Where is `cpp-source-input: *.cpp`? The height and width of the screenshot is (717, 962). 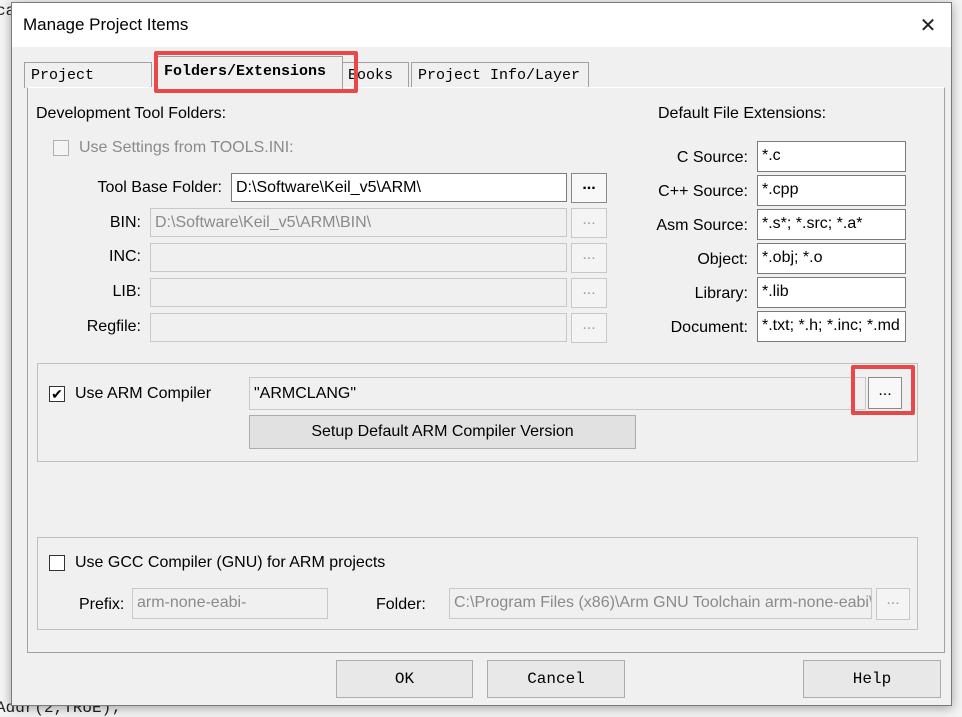
cpp-source-input: *.cpp is located at coordinates (831, 190).